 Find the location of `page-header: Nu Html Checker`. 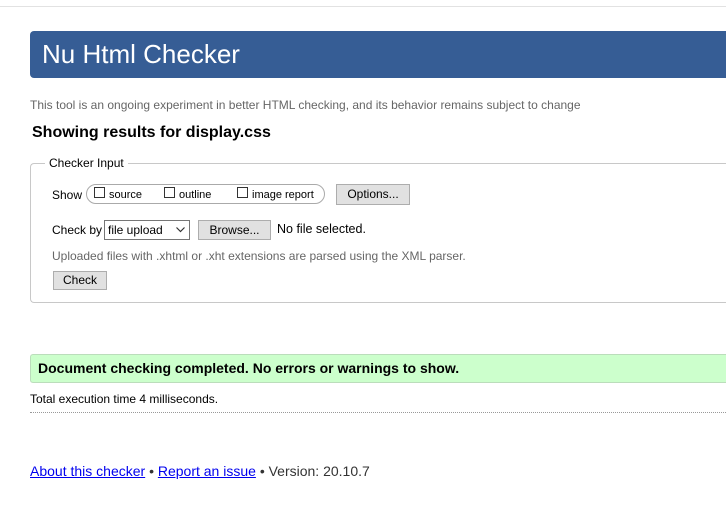

page-header: Nu Html Checker is located at coordinates (378, 54).